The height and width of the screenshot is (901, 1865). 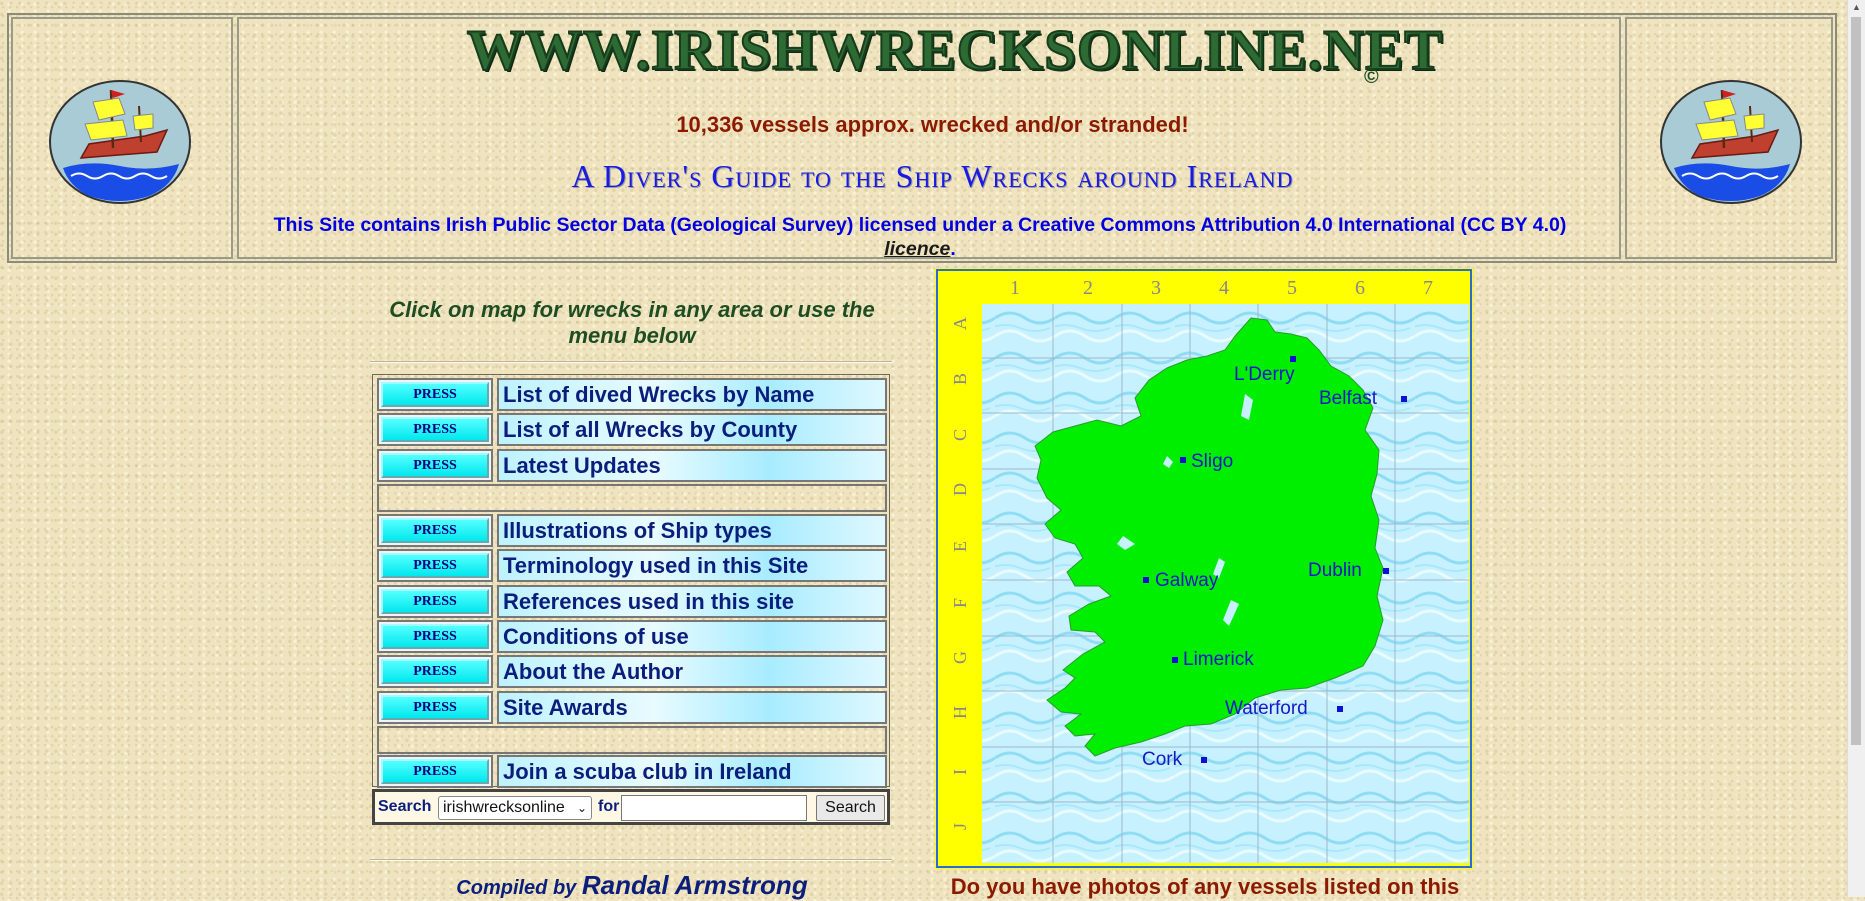 I want to click on vertical-scrollbar: ▲, so click(x=1856, y=448).